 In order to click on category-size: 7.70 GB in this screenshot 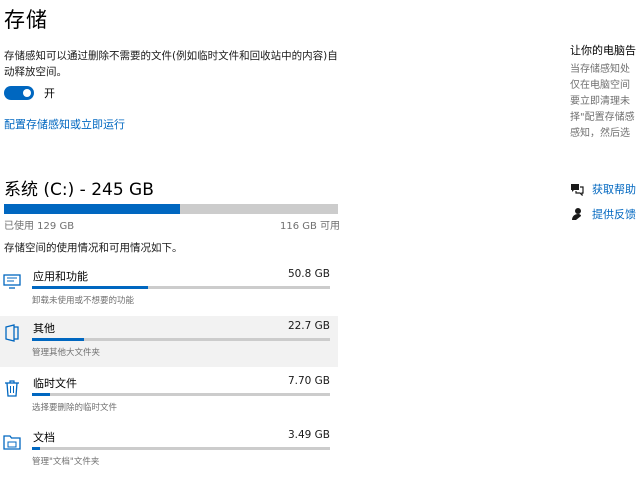, I will do `click(308, 381)`.